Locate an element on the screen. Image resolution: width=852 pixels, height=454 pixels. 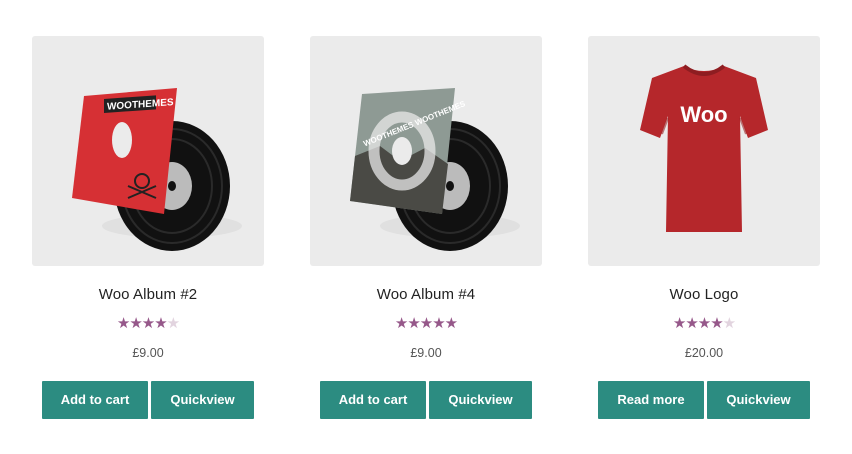
product-image: WOOTHEMES WOOTHEMES is located at coordinates (426, 151).